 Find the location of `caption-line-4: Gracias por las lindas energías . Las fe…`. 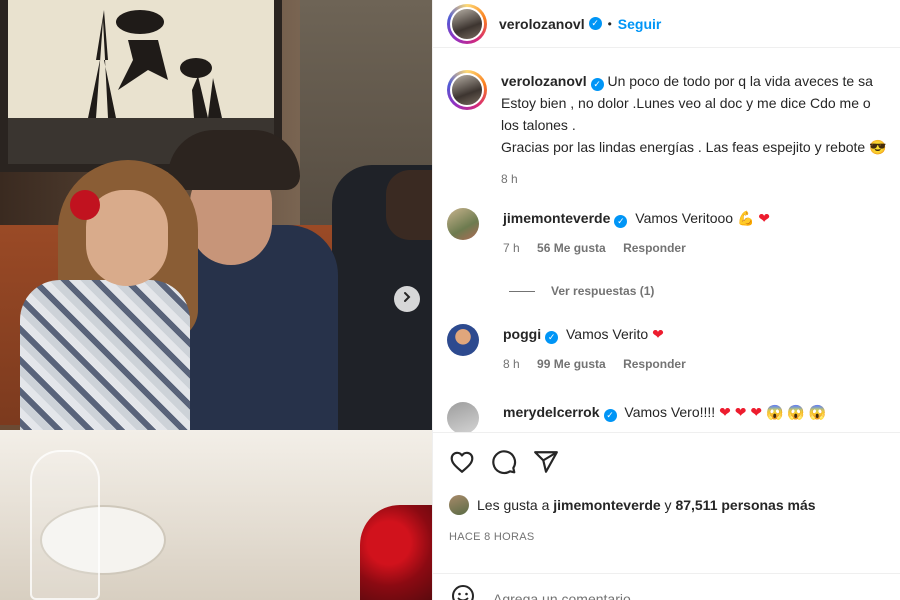

caption-line-4: Gracias por las lindas energías . Las fe… is located at coordinates (683, 147).